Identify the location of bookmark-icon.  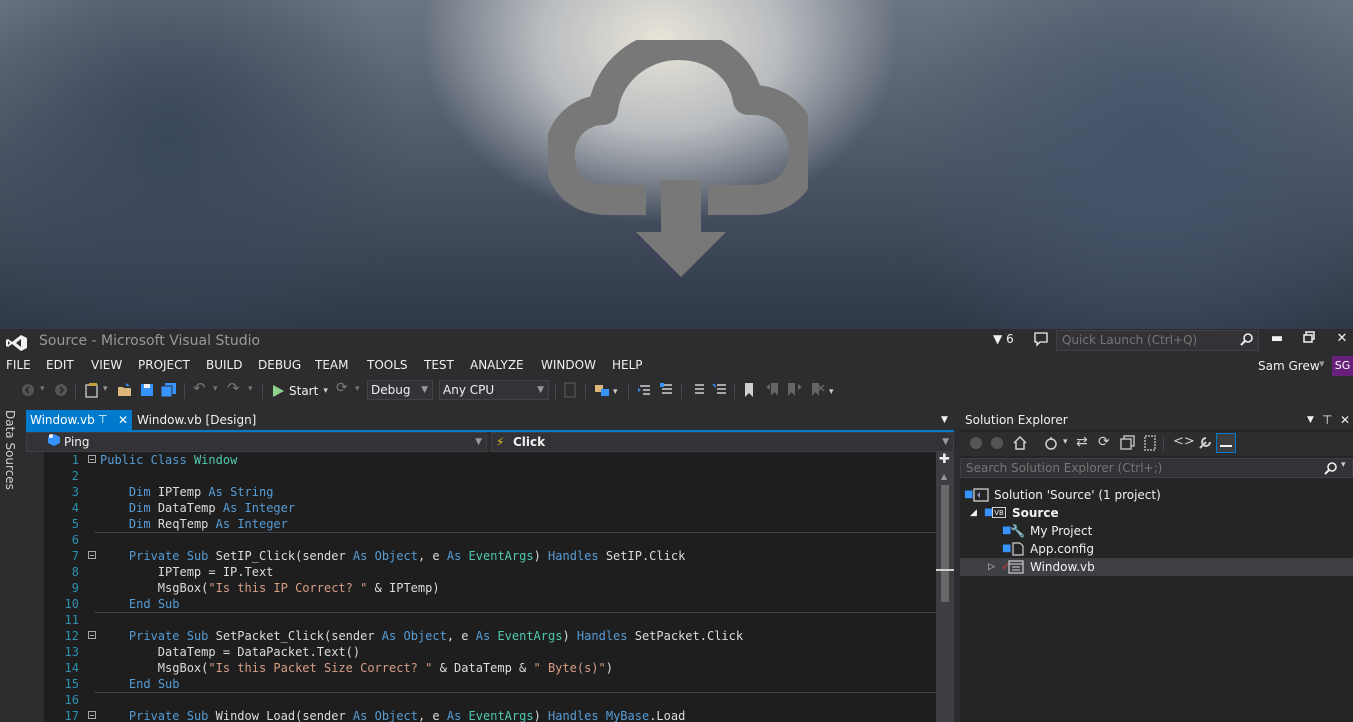
(749, 390).